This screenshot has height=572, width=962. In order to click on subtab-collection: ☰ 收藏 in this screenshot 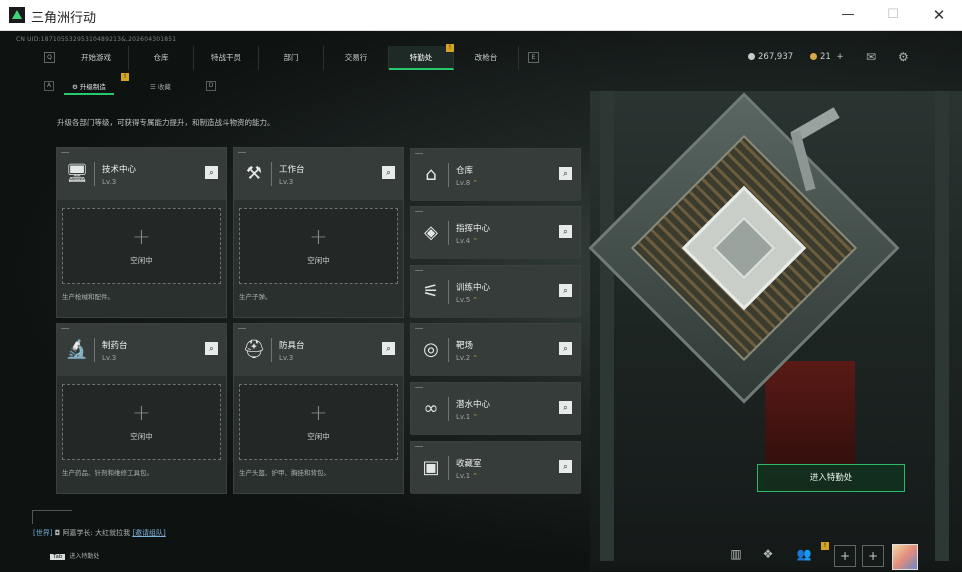, I will do `click(160, 87)`.